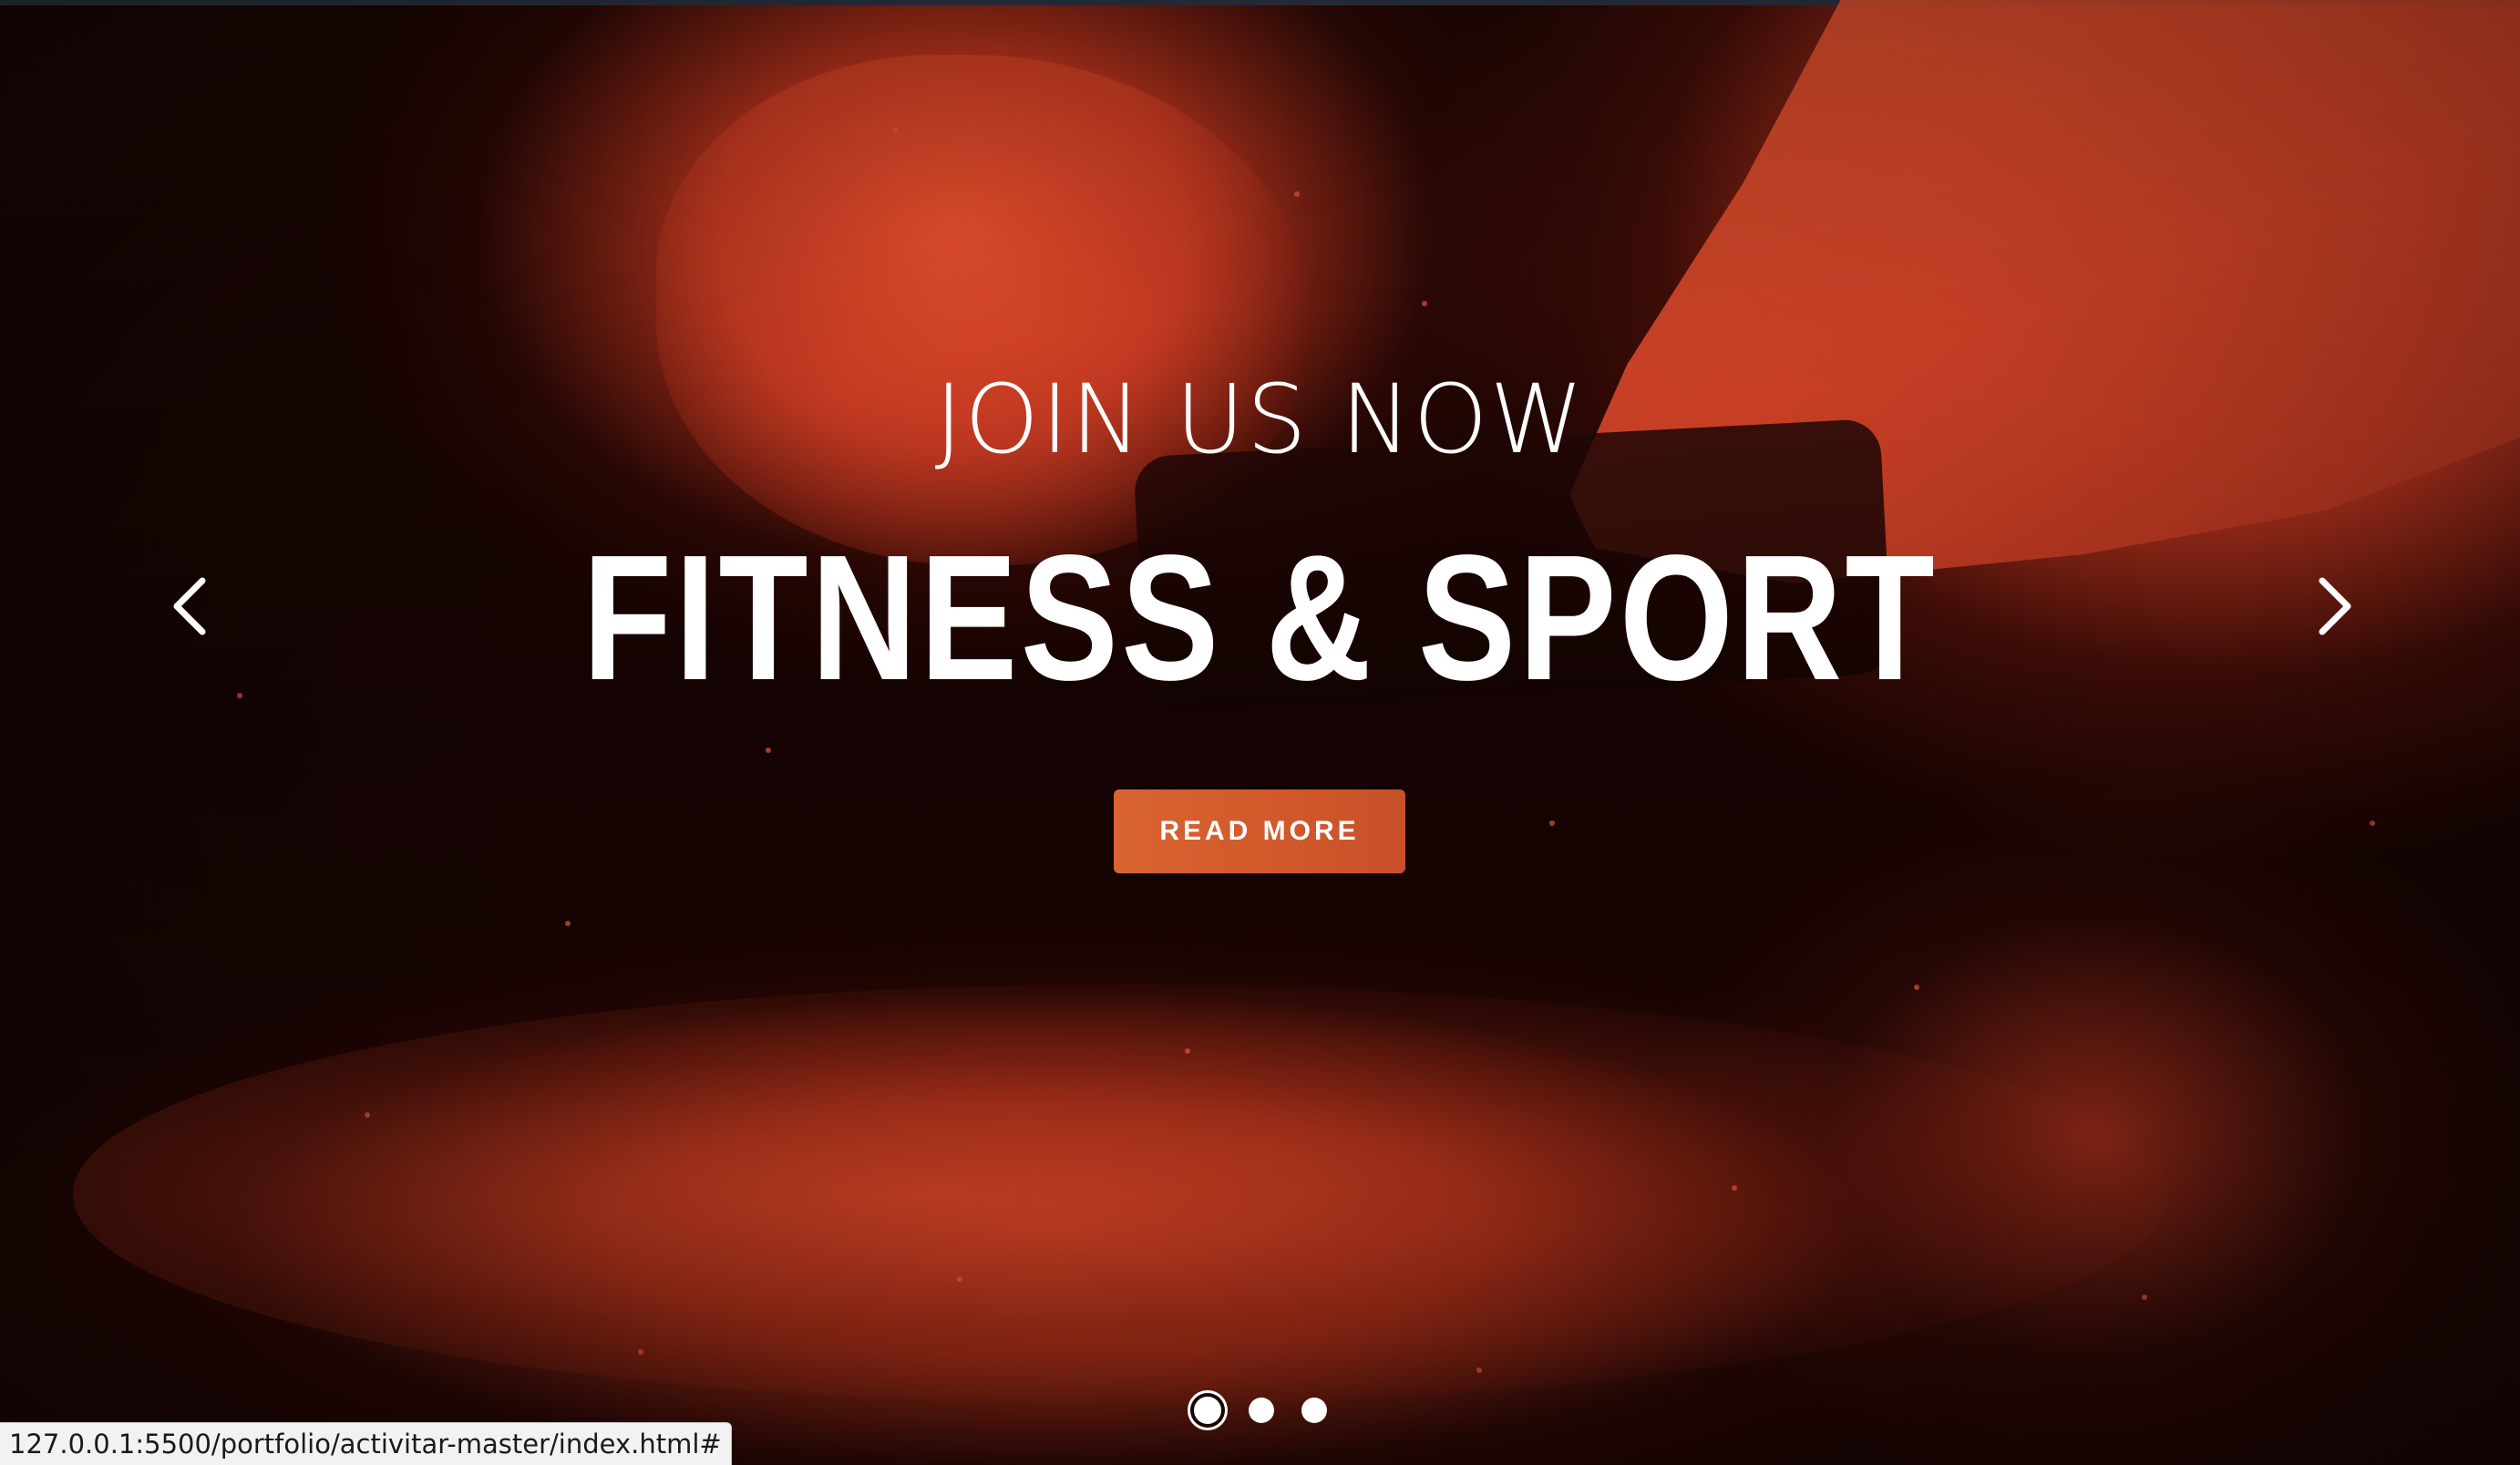  I want to click on hero-subtitle: JOIN US NOW, so click(1260, 419).